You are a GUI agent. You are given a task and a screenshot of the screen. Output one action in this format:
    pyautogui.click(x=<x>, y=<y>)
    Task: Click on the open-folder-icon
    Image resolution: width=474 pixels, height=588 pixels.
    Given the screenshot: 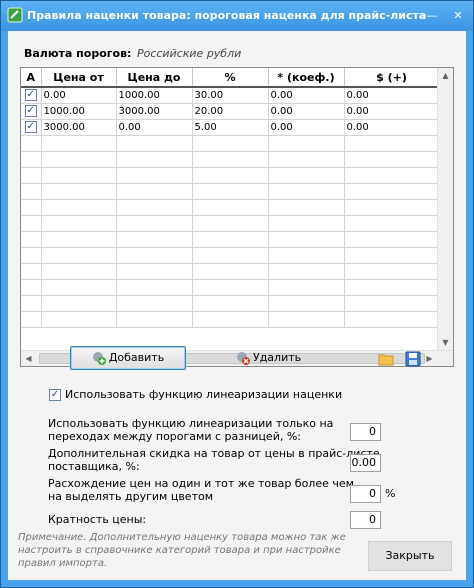 What is the action you would take?
    pyautogui.click(x=386, y=359)
    